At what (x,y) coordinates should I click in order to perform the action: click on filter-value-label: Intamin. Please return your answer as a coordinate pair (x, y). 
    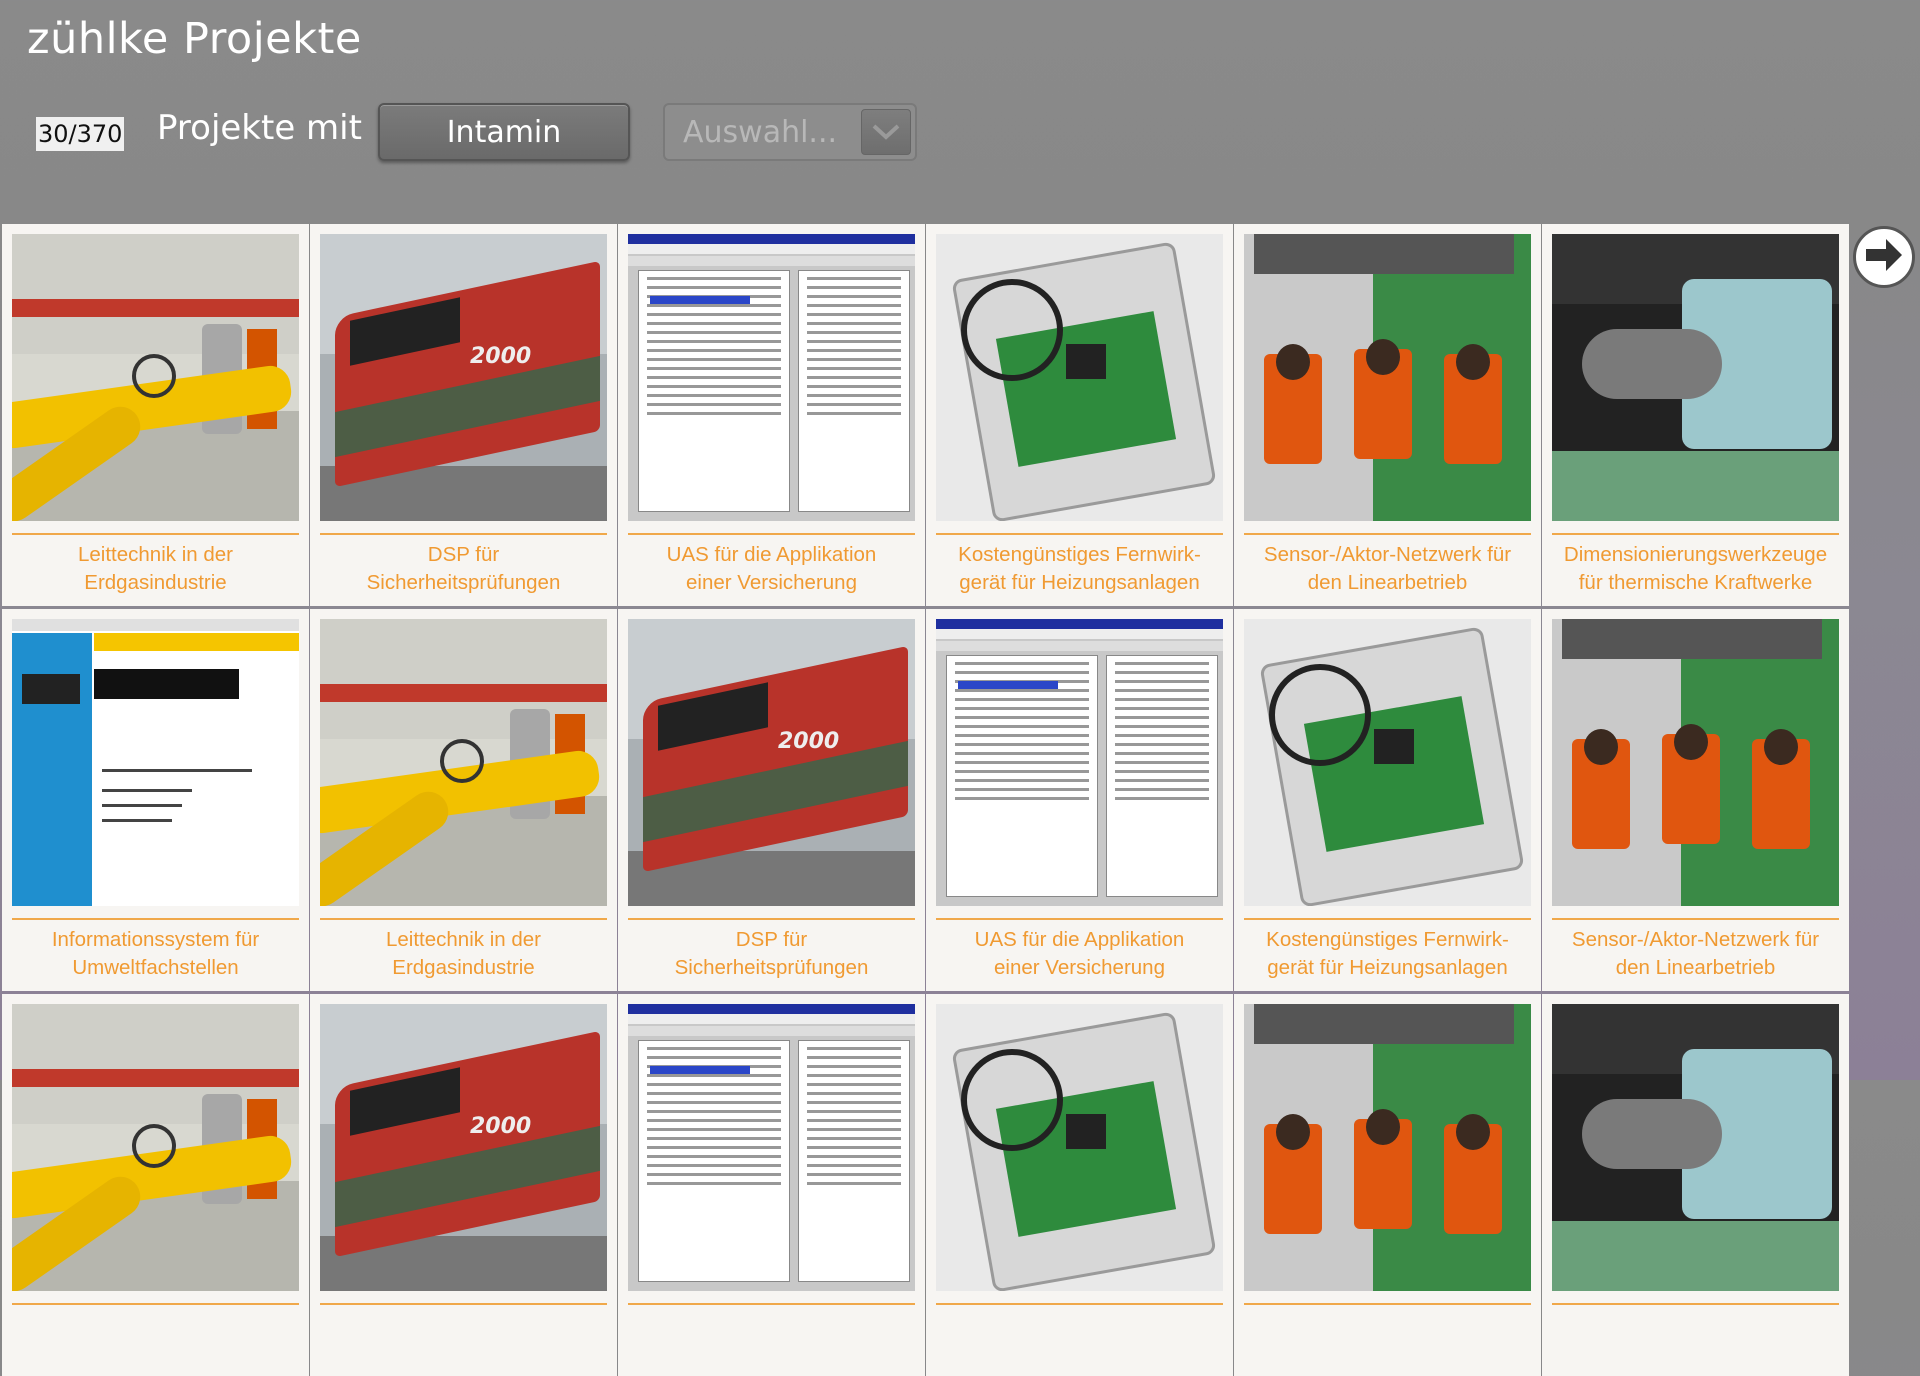
    Looking at the image, I should click on (504, 132).